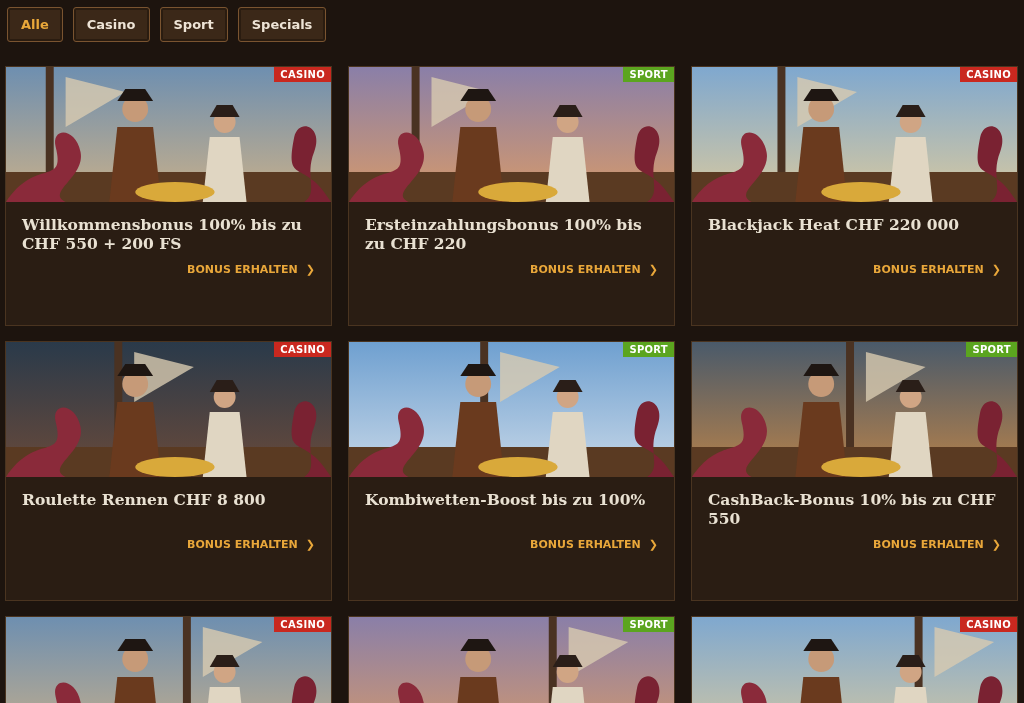 This screenshot has height=703, width=1024. What do you see at coordinates (506, 500) in the screenshot?
I see `promo-title: Kombiwetten-Boost bis zu 100%` at bounding box center [506, 500].